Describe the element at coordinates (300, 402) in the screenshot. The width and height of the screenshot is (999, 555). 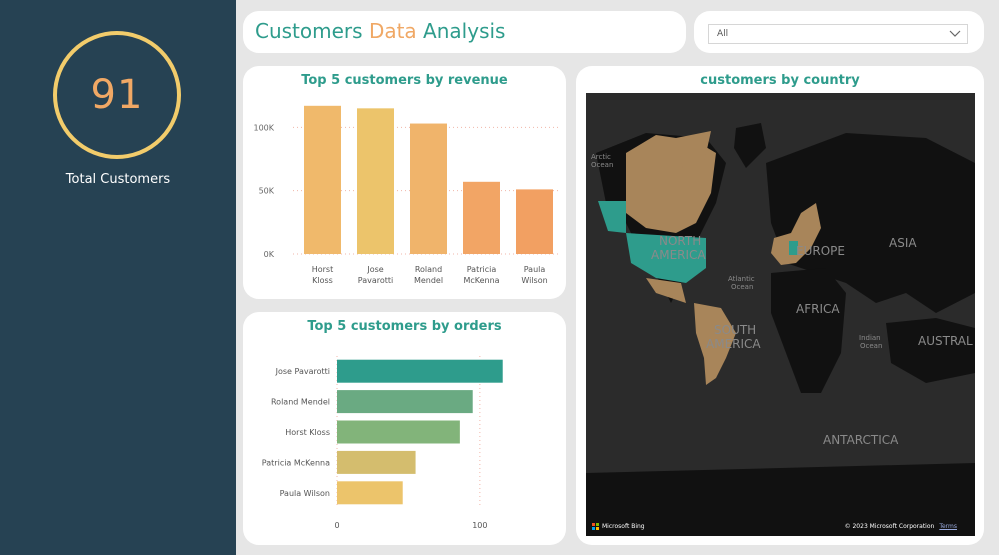
I see `y-tick-label: Roland Mendel` at that location.